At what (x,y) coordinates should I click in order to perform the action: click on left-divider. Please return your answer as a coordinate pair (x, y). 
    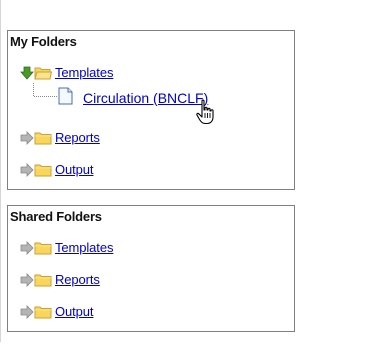
    Looking at the image, I should click on (0, 171).